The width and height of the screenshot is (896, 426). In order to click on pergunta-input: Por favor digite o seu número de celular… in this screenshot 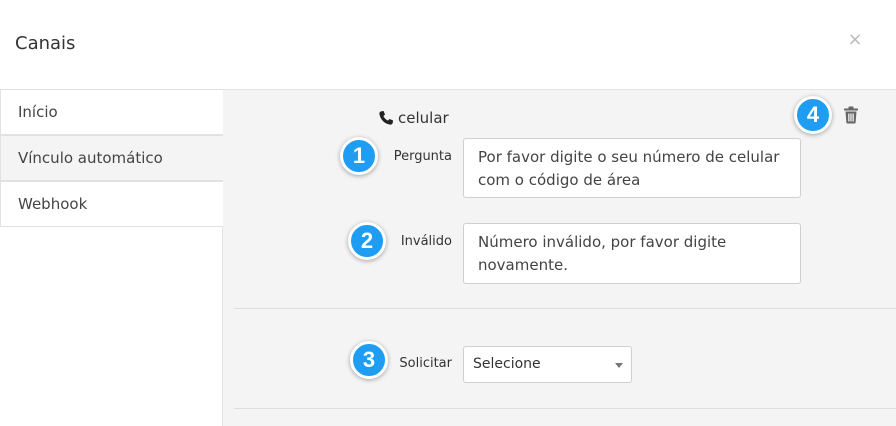, I will do `click(632, 168)`.